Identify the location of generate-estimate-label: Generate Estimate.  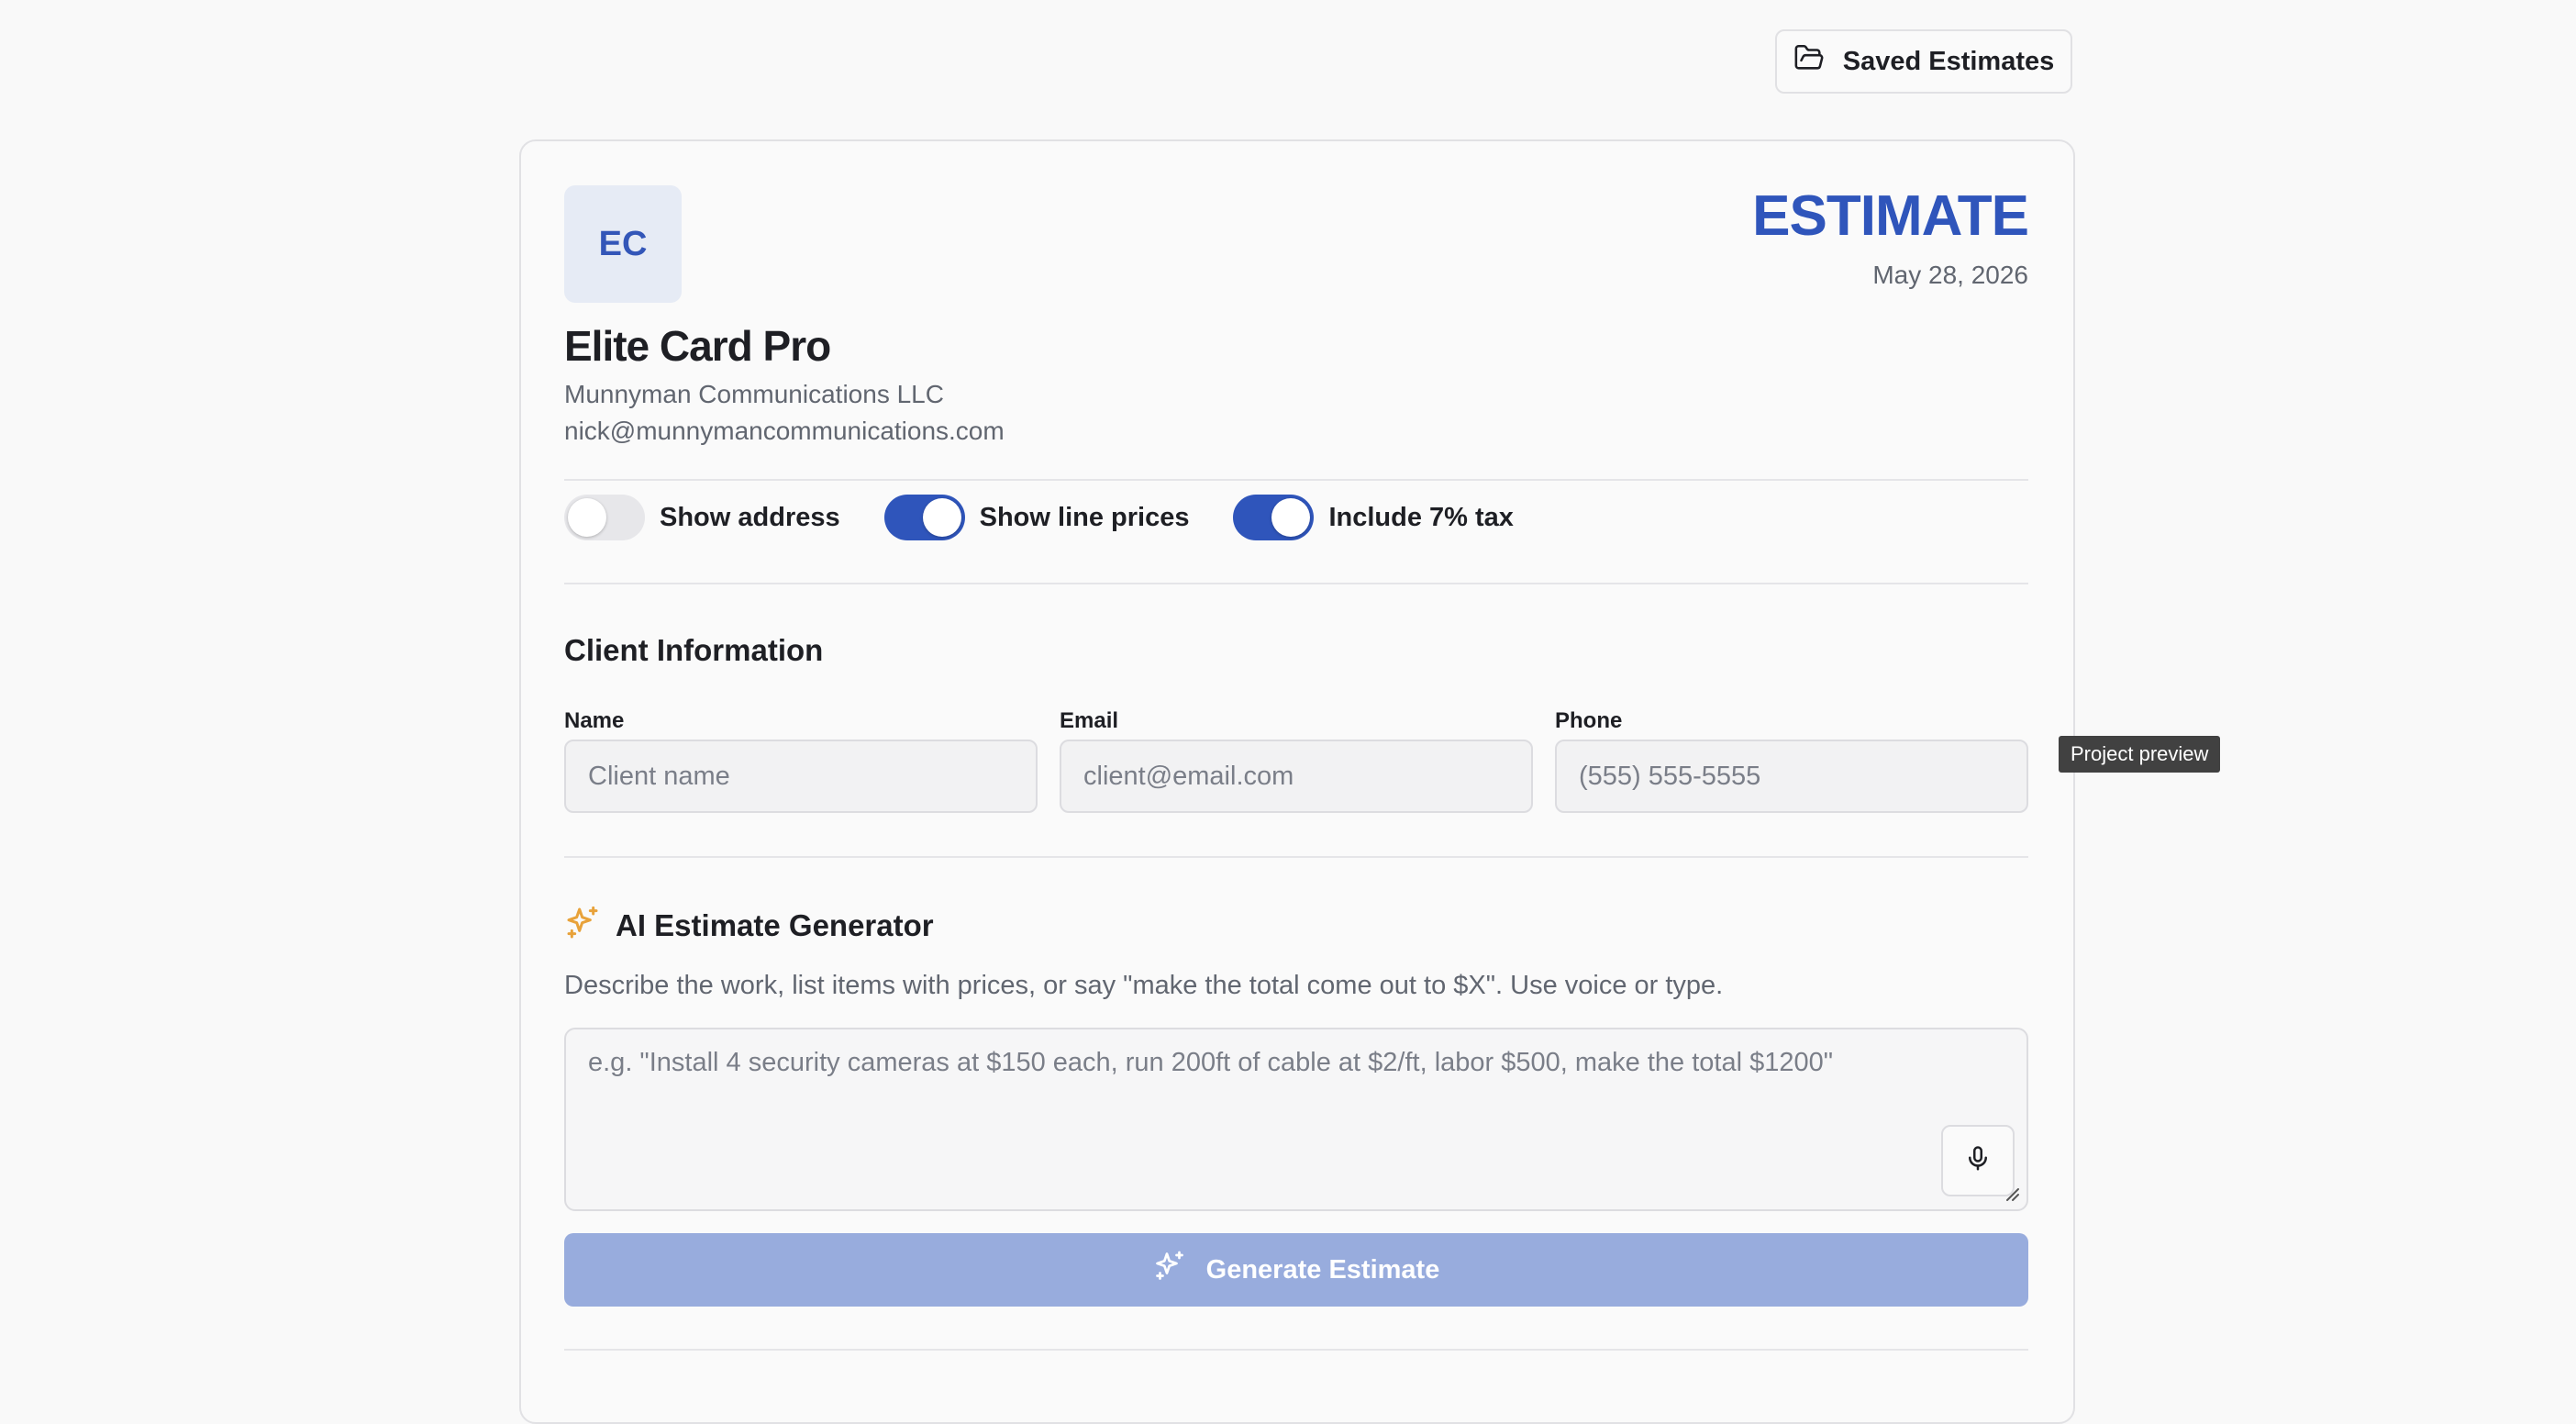
(1322, 1269).